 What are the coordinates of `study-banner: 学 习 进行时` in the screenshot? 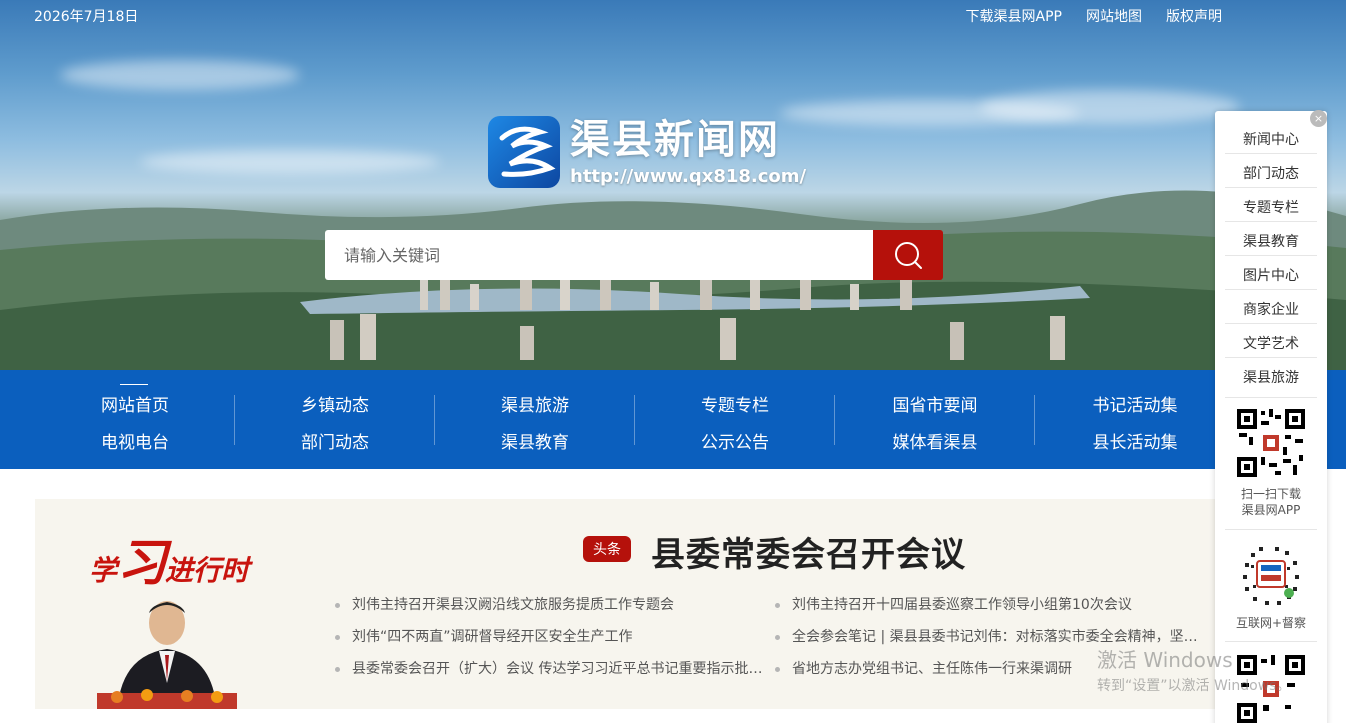 It's located at (177, 559).